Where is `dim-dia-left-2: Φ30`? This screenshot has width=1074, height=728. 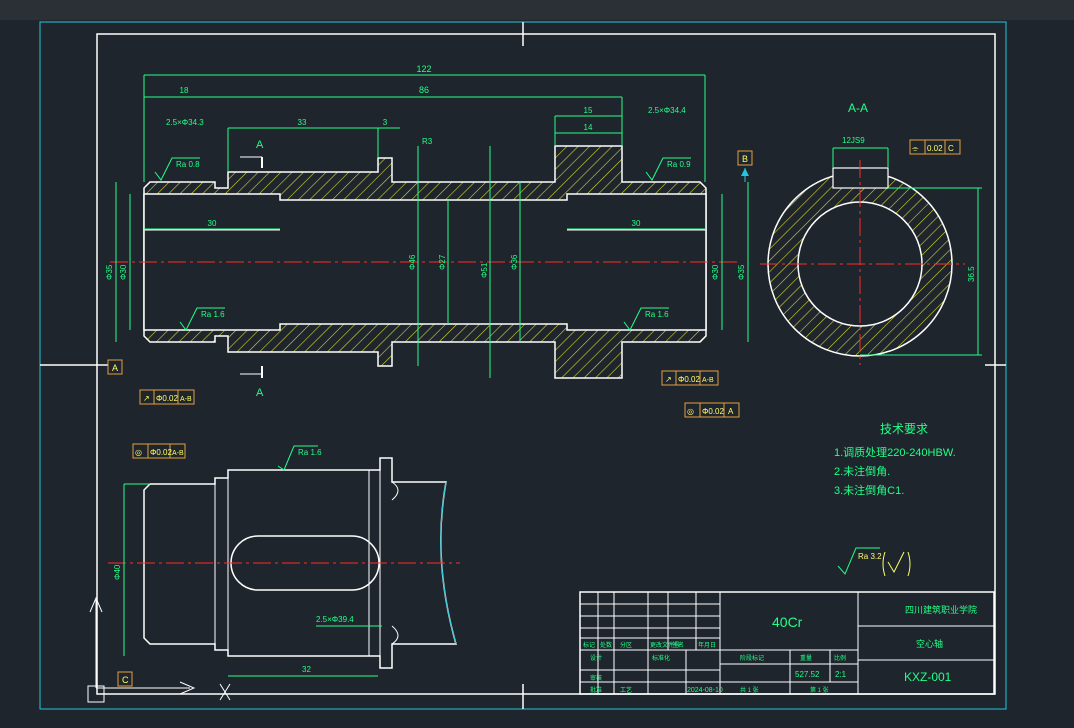 dim-dia-left-2: Φ30 is located at coordinates (123, 272).